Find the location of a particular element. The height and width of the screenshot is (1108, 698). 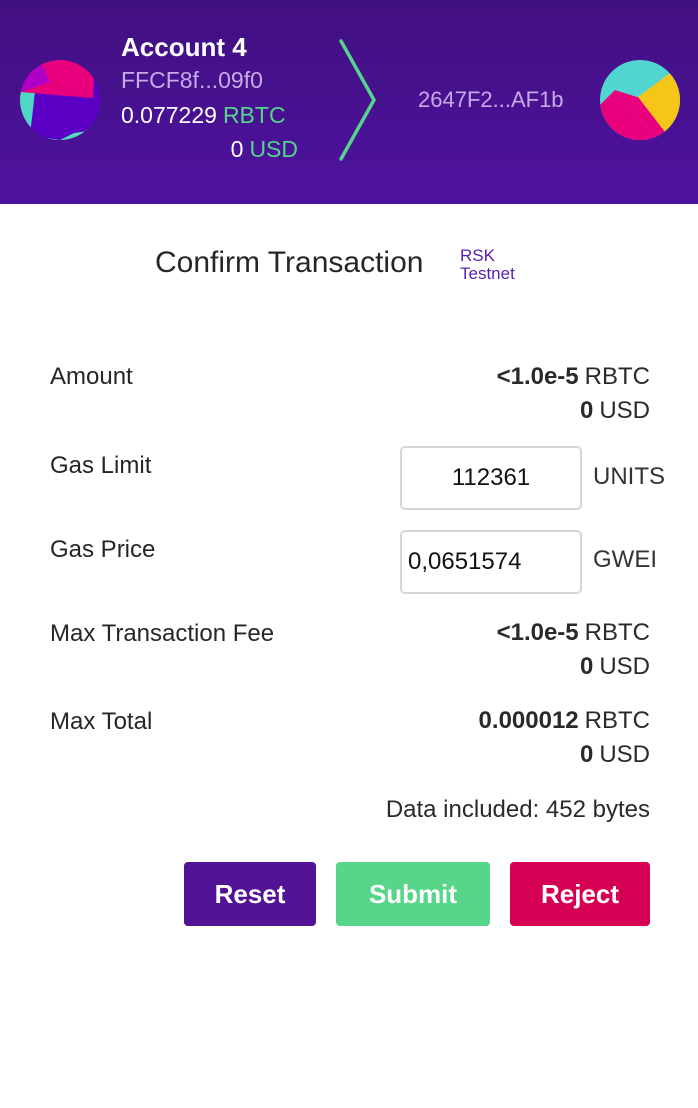

max-total-fiat-currency: USD is located at coordinates (624, 754).